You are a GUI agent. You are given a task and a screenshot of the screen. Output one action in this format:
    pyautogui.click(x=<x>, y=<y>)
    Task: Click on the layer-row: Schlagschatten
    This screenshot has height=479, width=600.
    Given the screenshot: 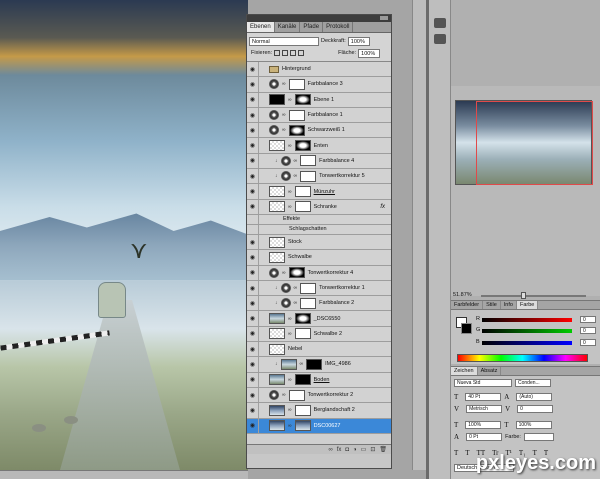 What is the action you would take?
    pyautogui.click(x=319, y=229)
    